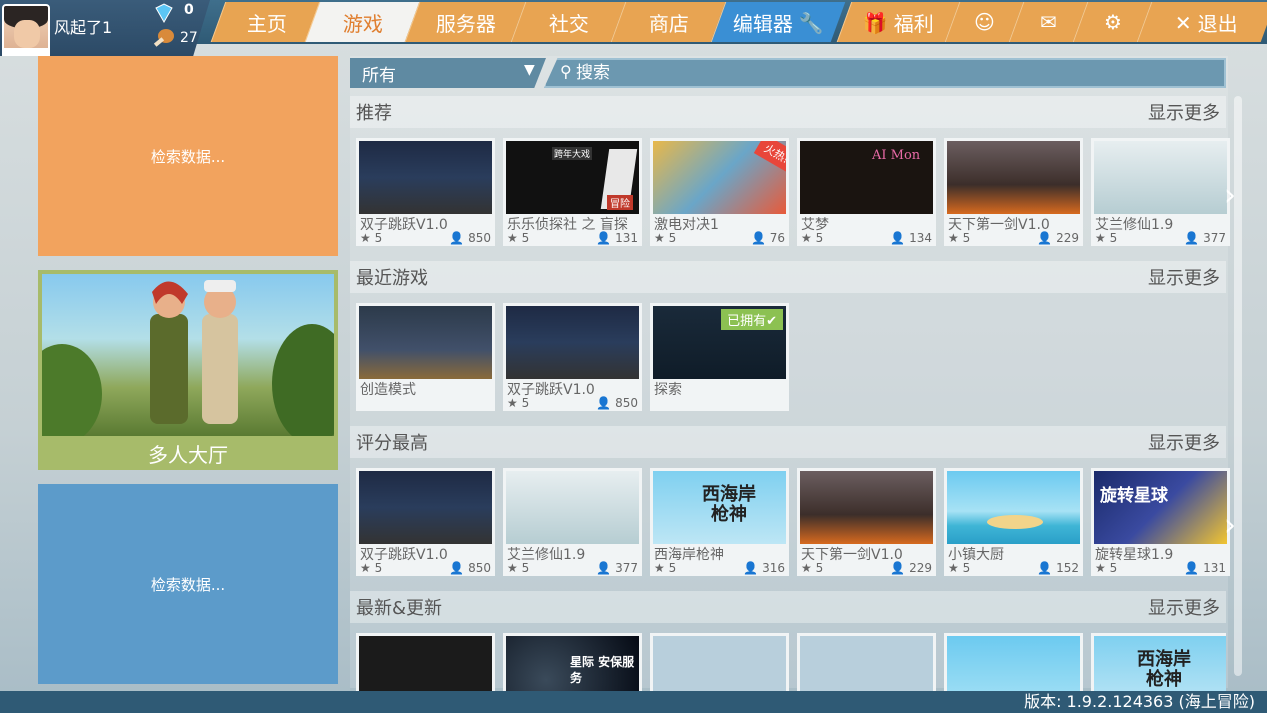  Describe the element at coordinates (920, 238) in the screenshot. I see `players-value: 134` at that location.